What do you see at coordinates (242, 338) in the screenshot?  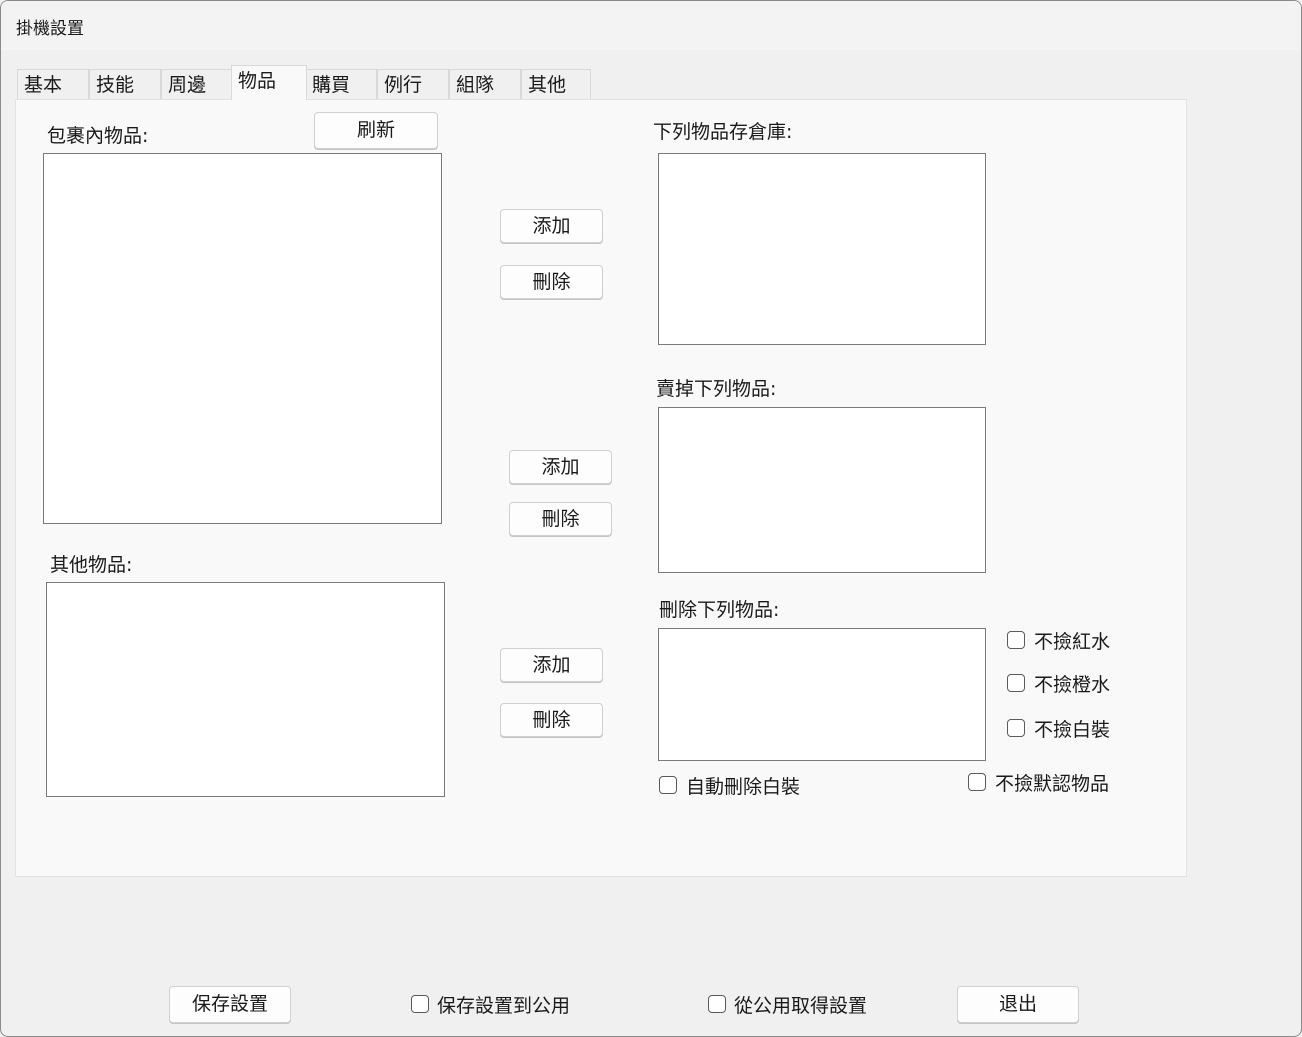 I see `bag-items-list` at bounding box center [242, 338].